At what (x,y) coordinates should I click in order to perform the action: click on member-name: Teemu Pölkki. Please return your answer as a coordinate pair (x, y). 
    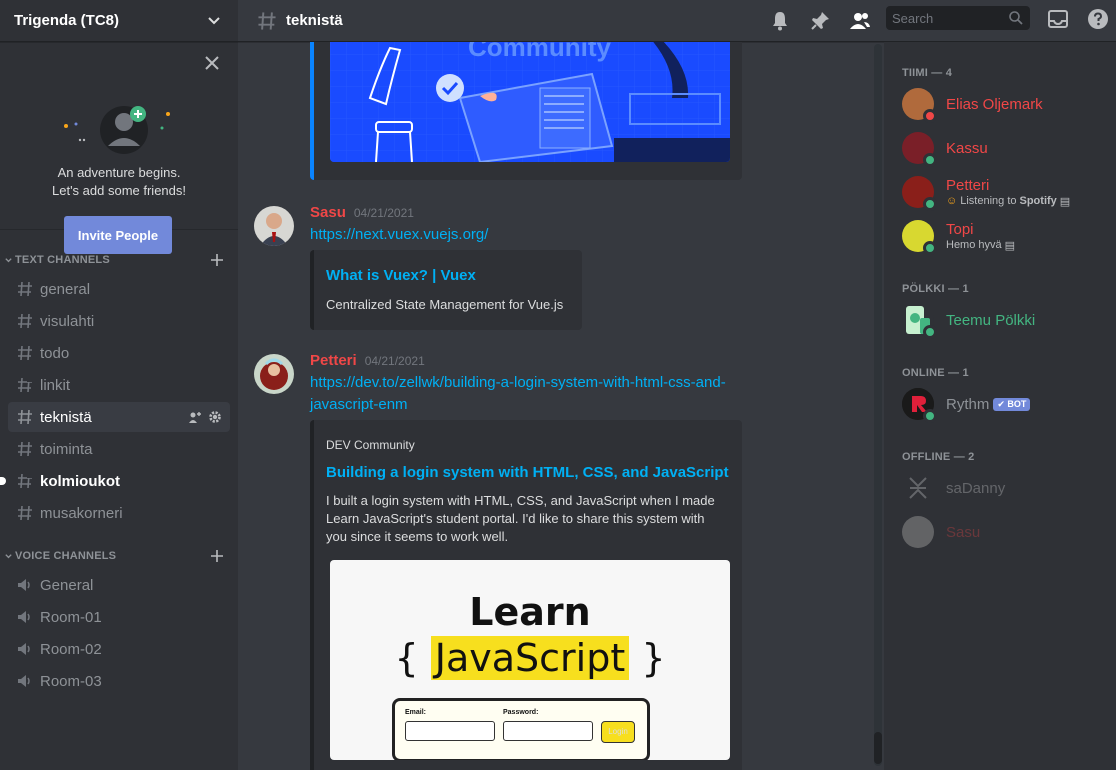
    Looking at the image, I should click on (991, 320).